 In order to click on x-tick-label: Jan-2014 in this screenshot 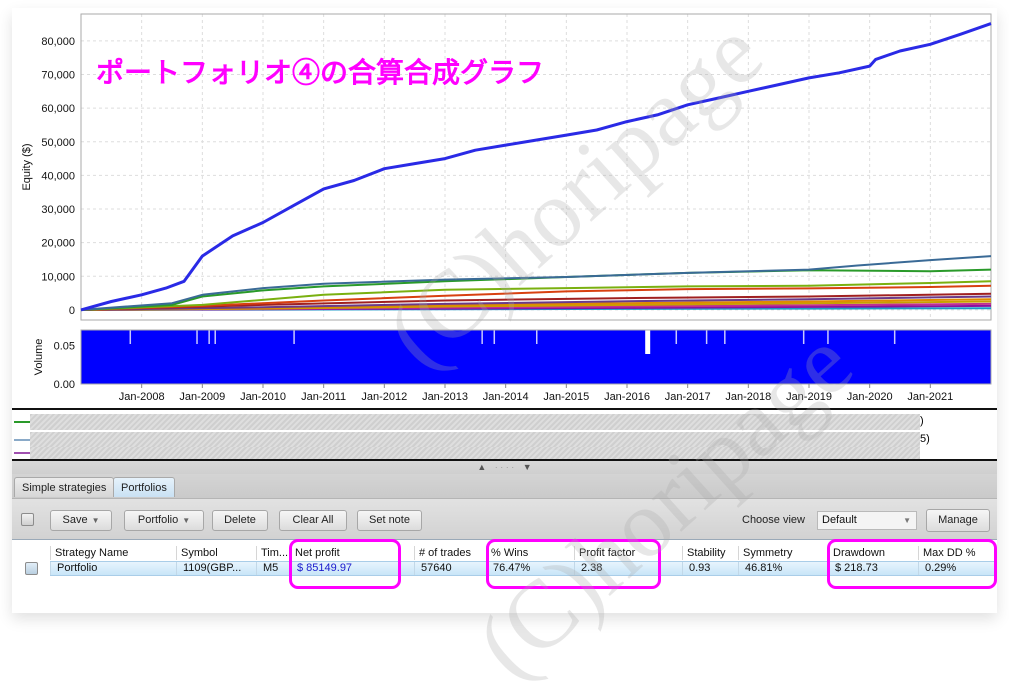, I will do `click(506, 397)`.